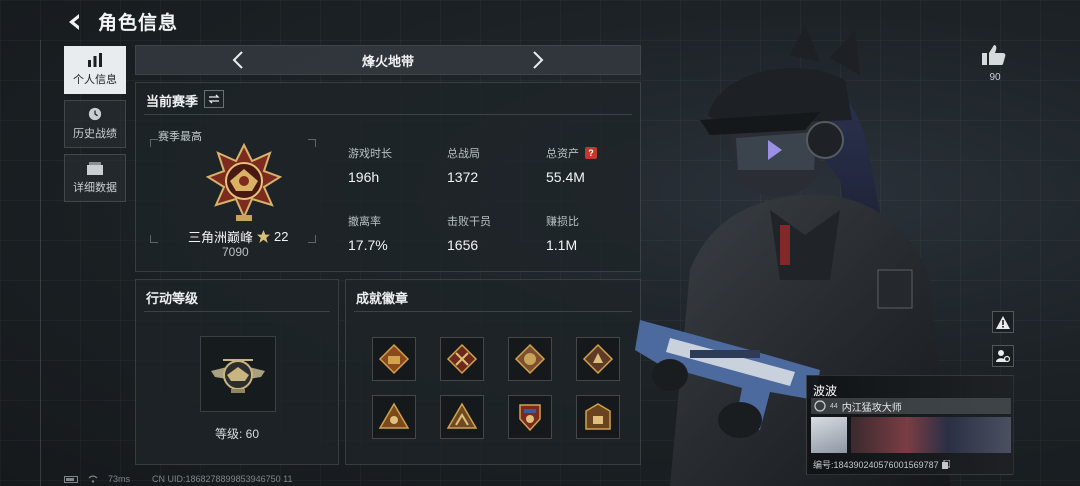 The width and height of the screenshot is (1080, 486). I want to click on ping-text: 73ms, so click(119, 479).